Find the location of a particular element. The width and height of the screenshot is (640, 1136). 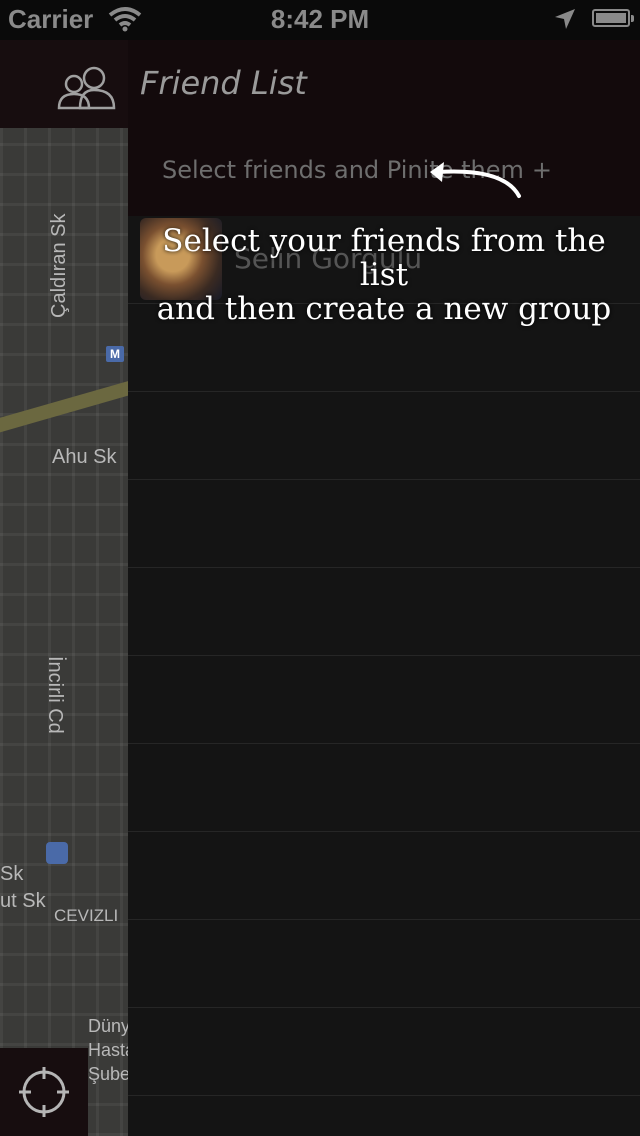

map-label: Hasta is located at coordinates (108, 1050).